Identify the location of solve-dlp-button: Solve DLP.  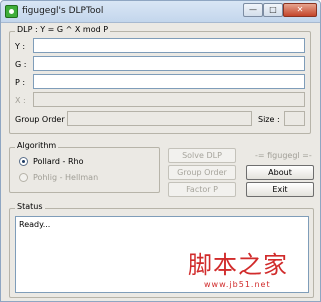
(202, 155).